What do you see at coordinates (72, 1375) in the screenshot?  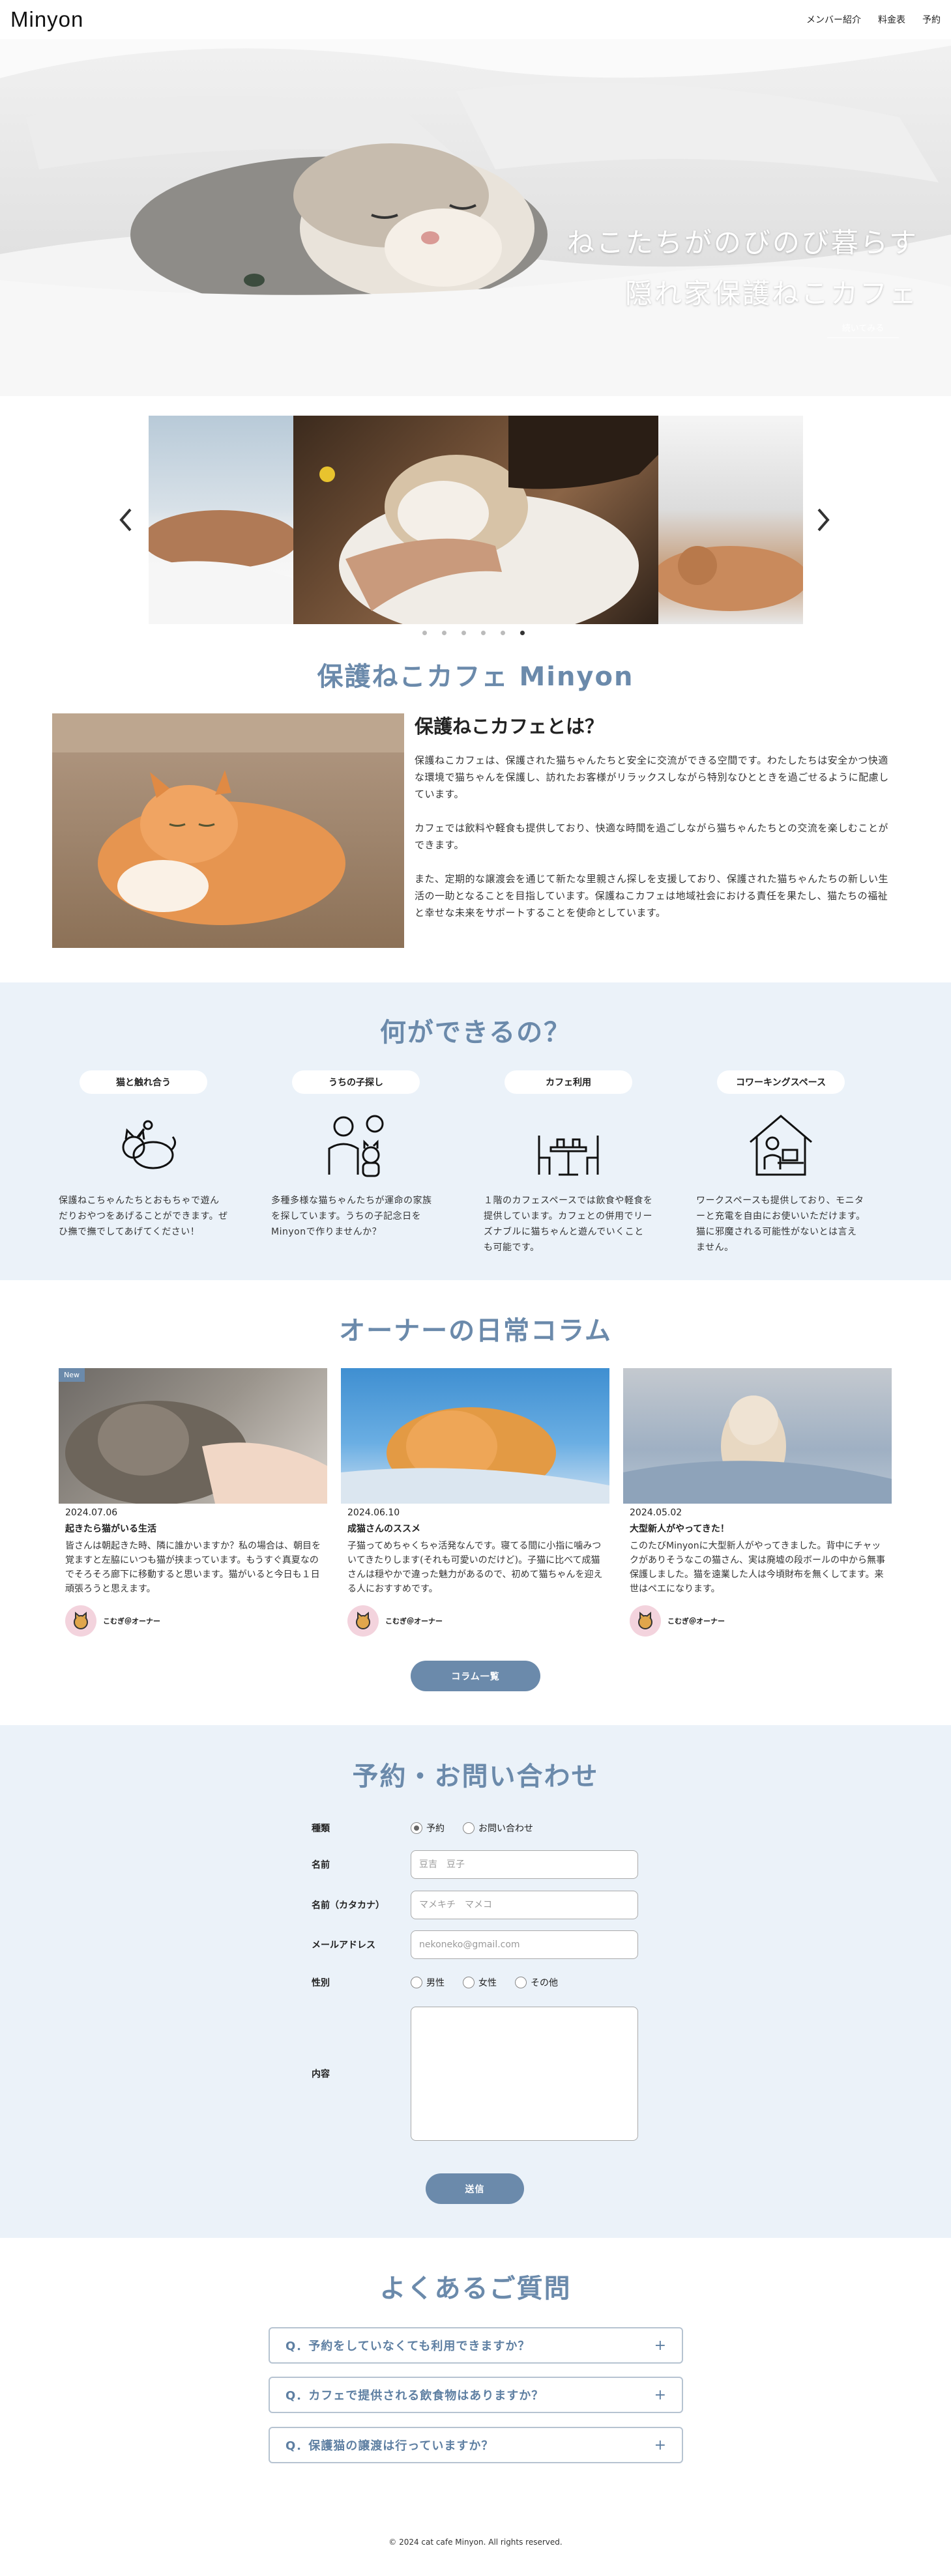 I see `new-badge: New` at bounding box center [72, 1375].